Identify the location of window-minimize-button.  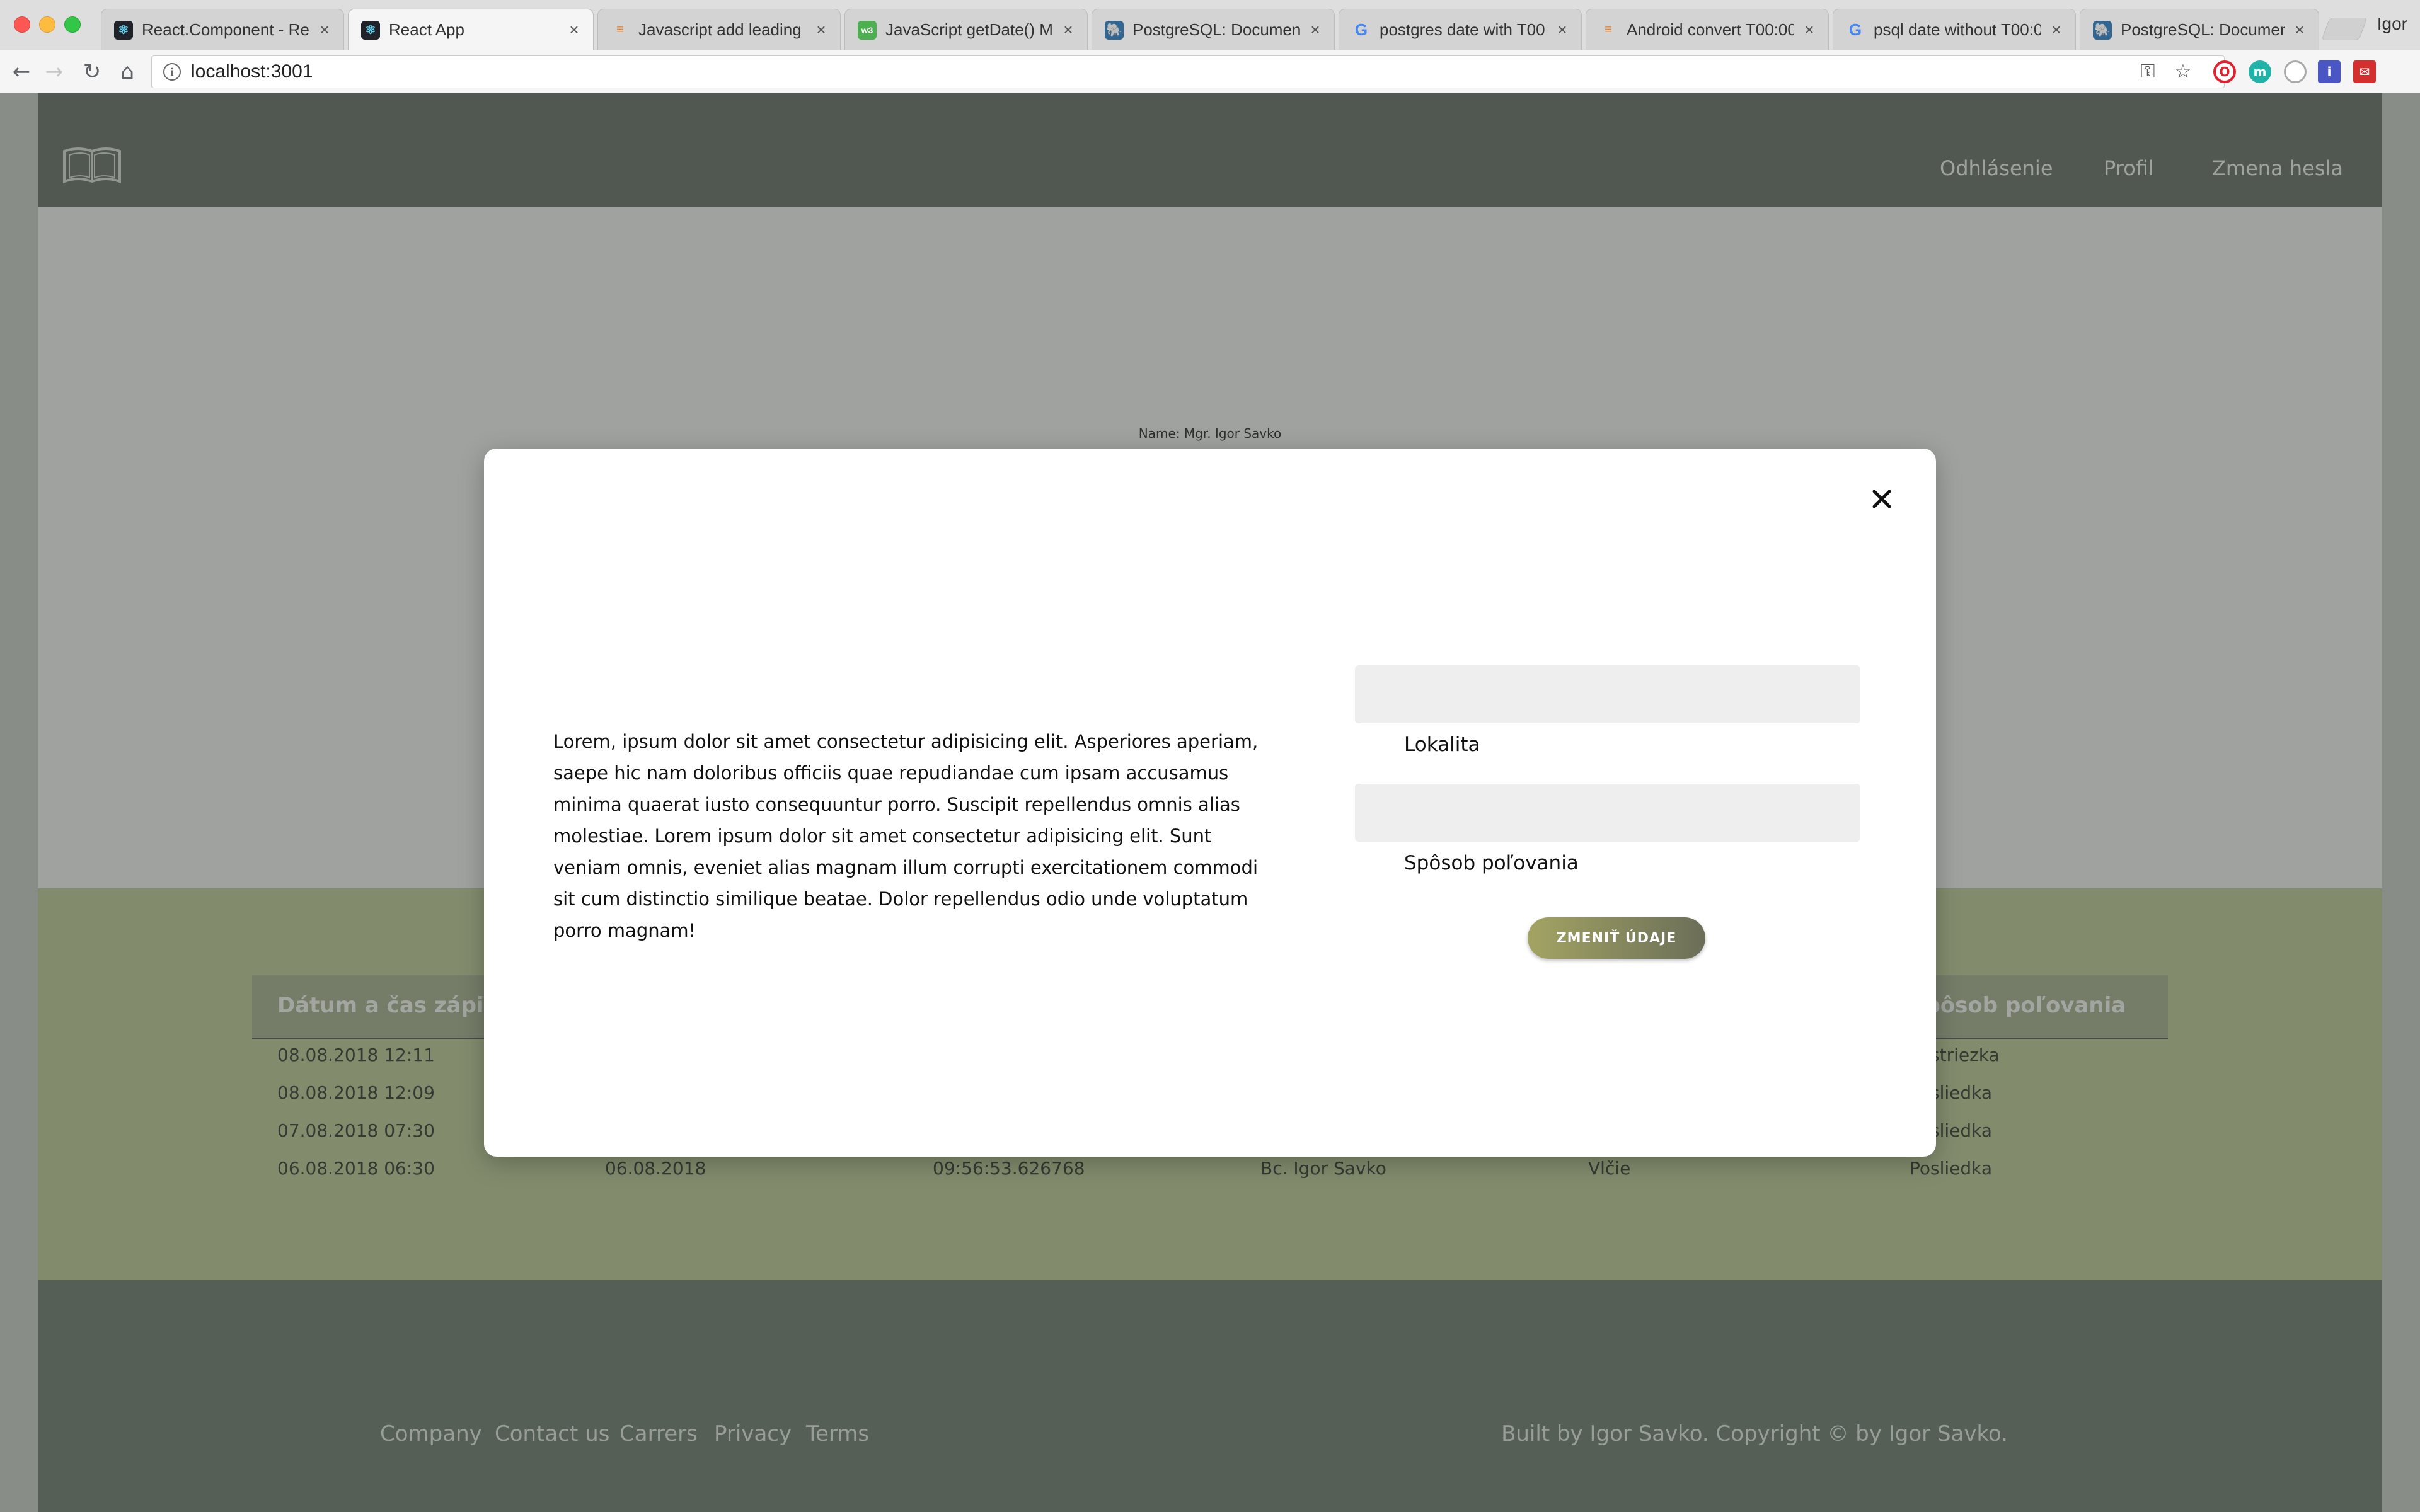
(47, 24).